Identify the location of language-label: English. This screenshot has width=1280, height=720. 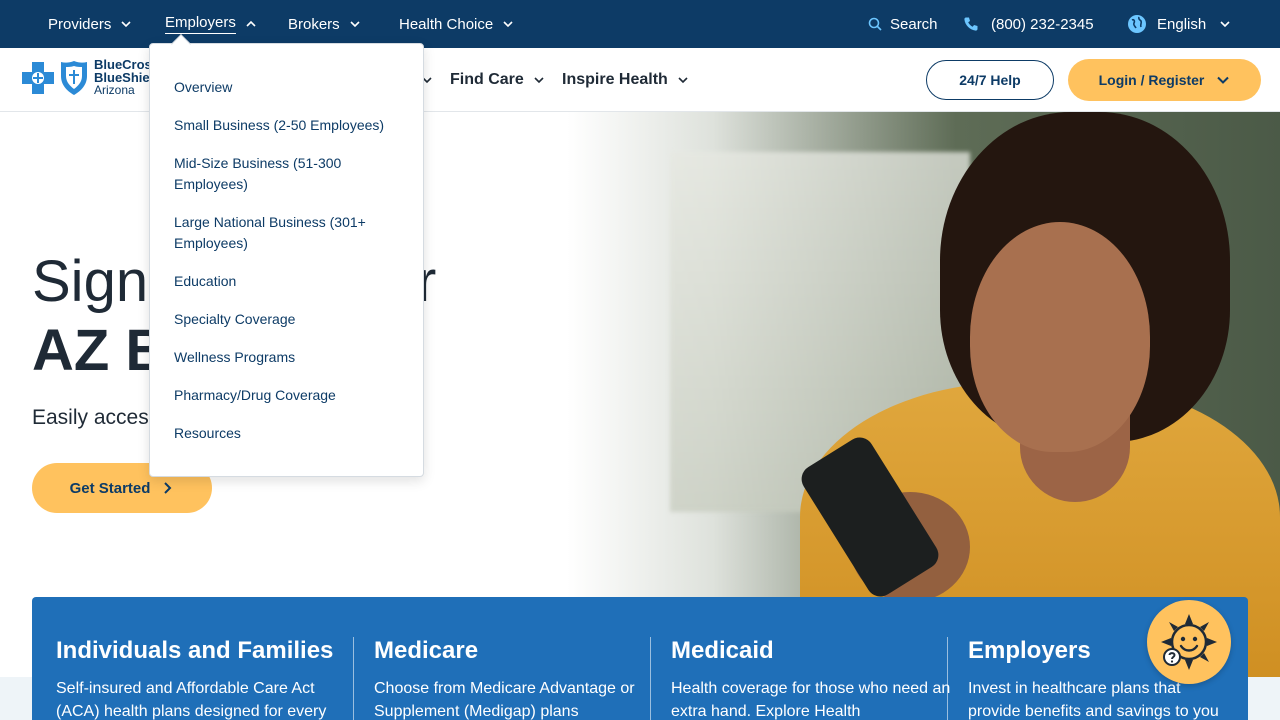
(1182, 24).